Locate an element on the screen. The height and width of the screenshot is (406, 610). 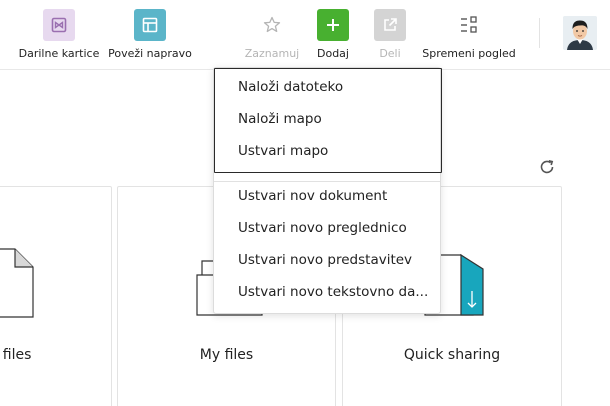
plus-icon is located at coordinates (333, 25).